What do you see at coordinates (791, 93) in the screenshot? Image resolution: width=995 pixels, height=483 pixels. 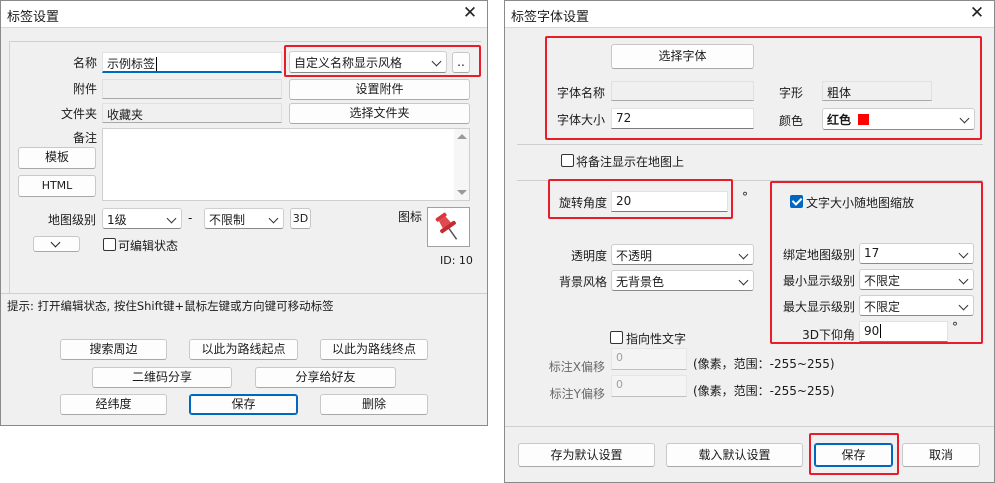 I see `font-style-label: 字形` at bounding box center [791, 93].